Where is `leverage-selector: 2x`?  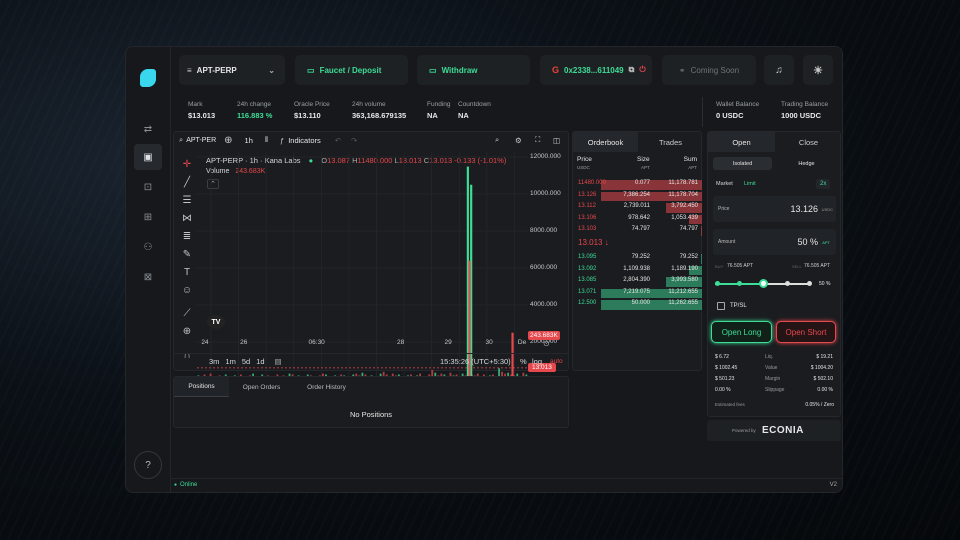 leverage-selector: 2x is located at coordinates (823, 184).